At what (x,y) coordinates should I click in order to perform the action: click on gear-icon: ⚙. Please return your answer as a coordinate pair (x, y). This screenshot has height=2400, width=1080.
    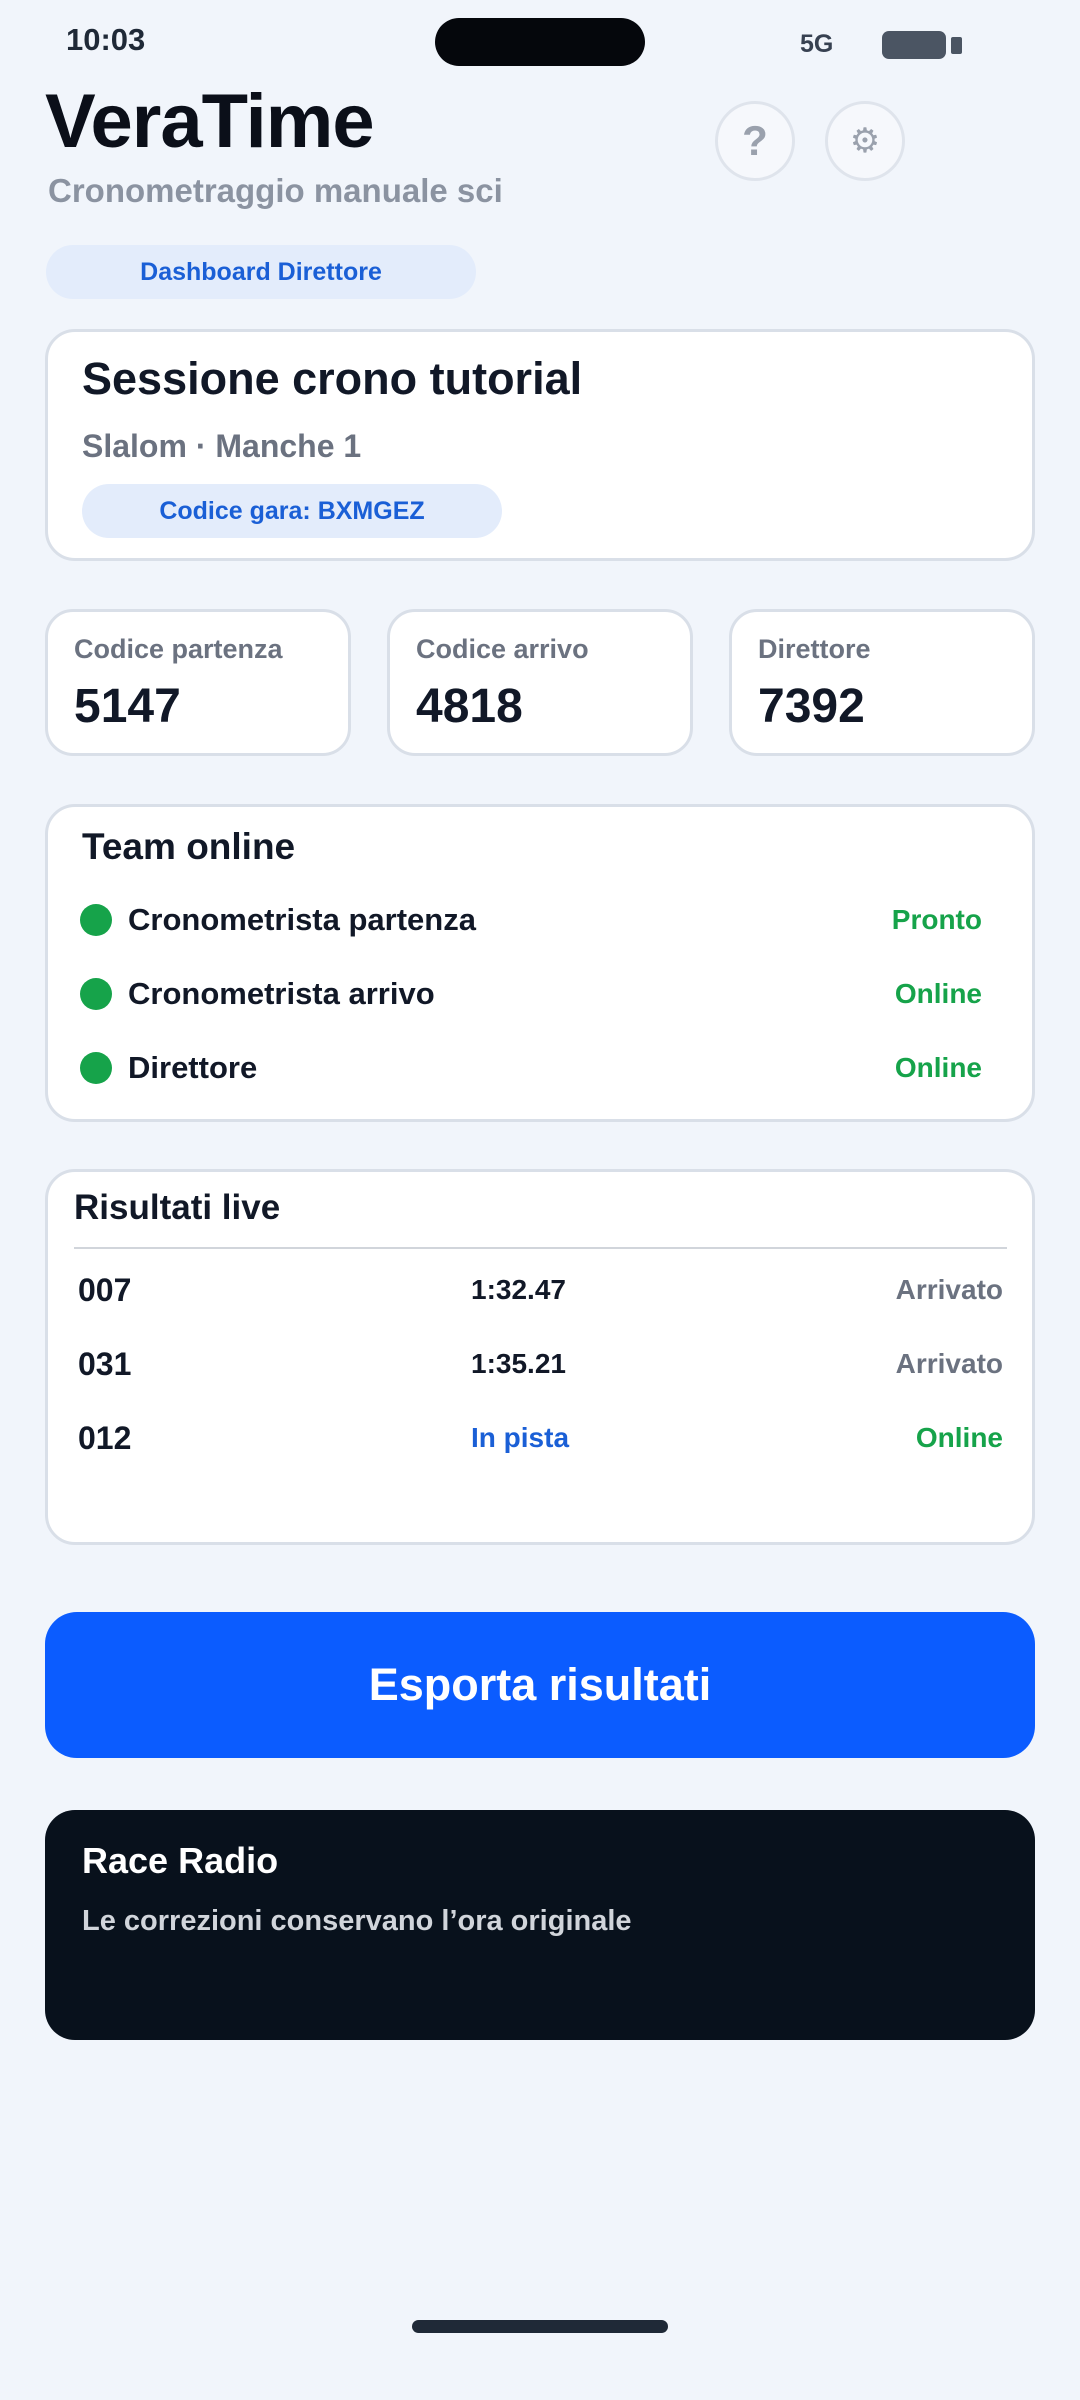
    Looking at the image, I should click on (865, 141).